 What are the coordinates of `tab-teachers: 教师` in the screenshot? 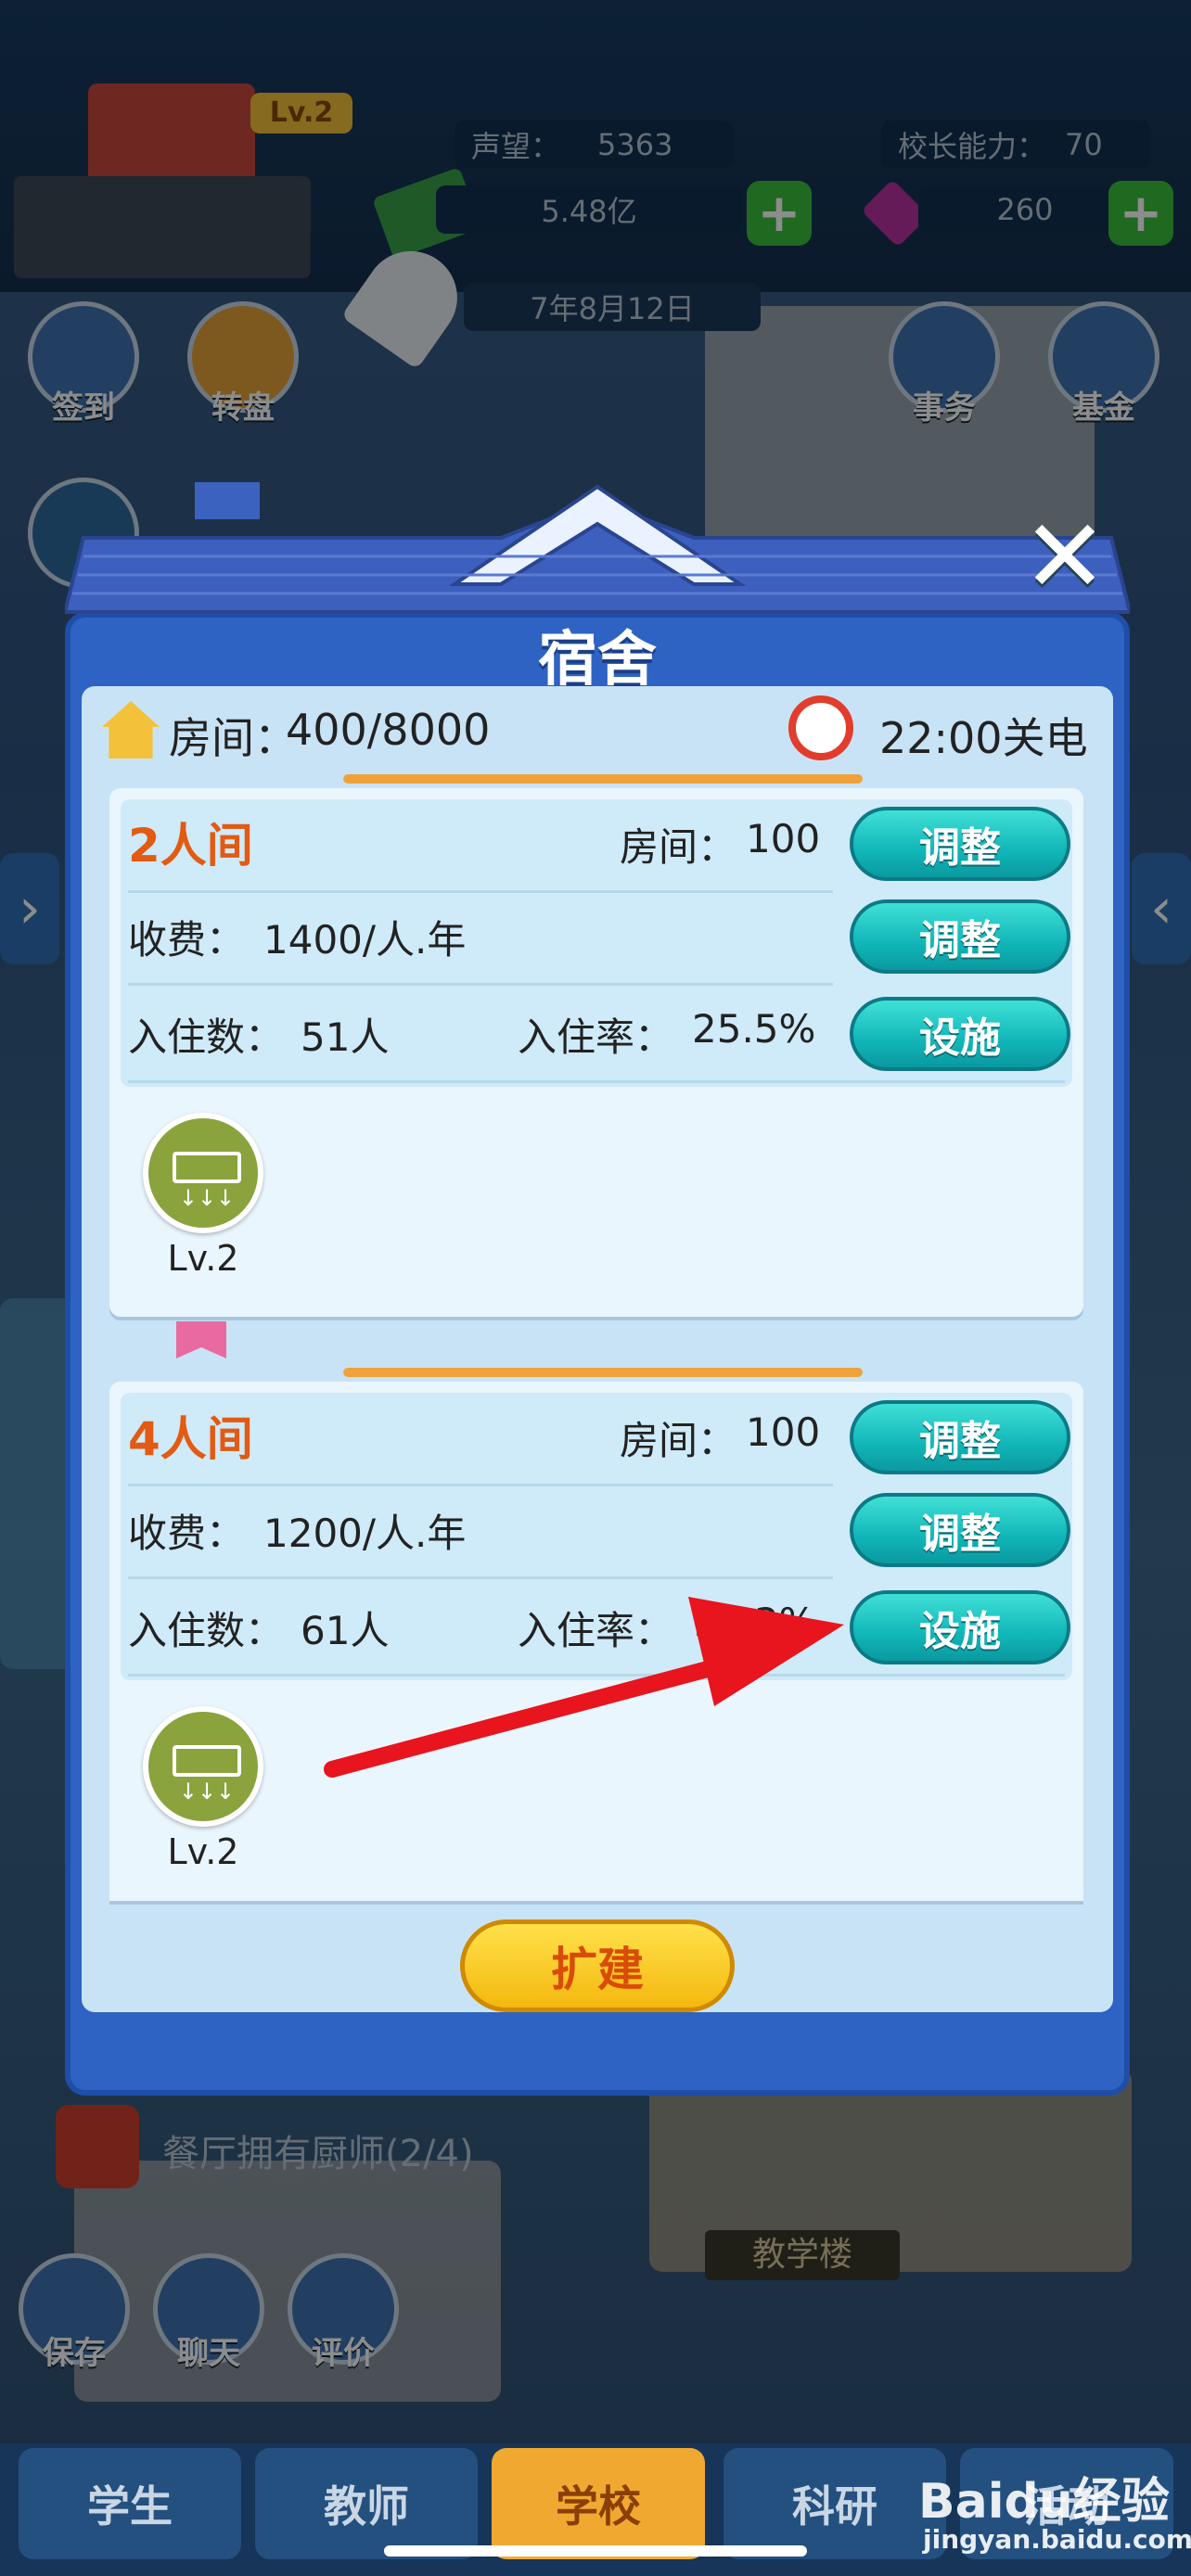 It's located at (366, 2503).